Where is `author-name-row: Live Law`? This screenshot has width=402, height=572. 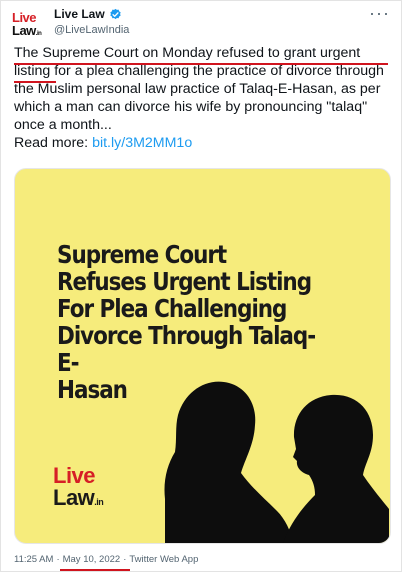
author-name-row: Live Law is located at coordinates (91, 14).